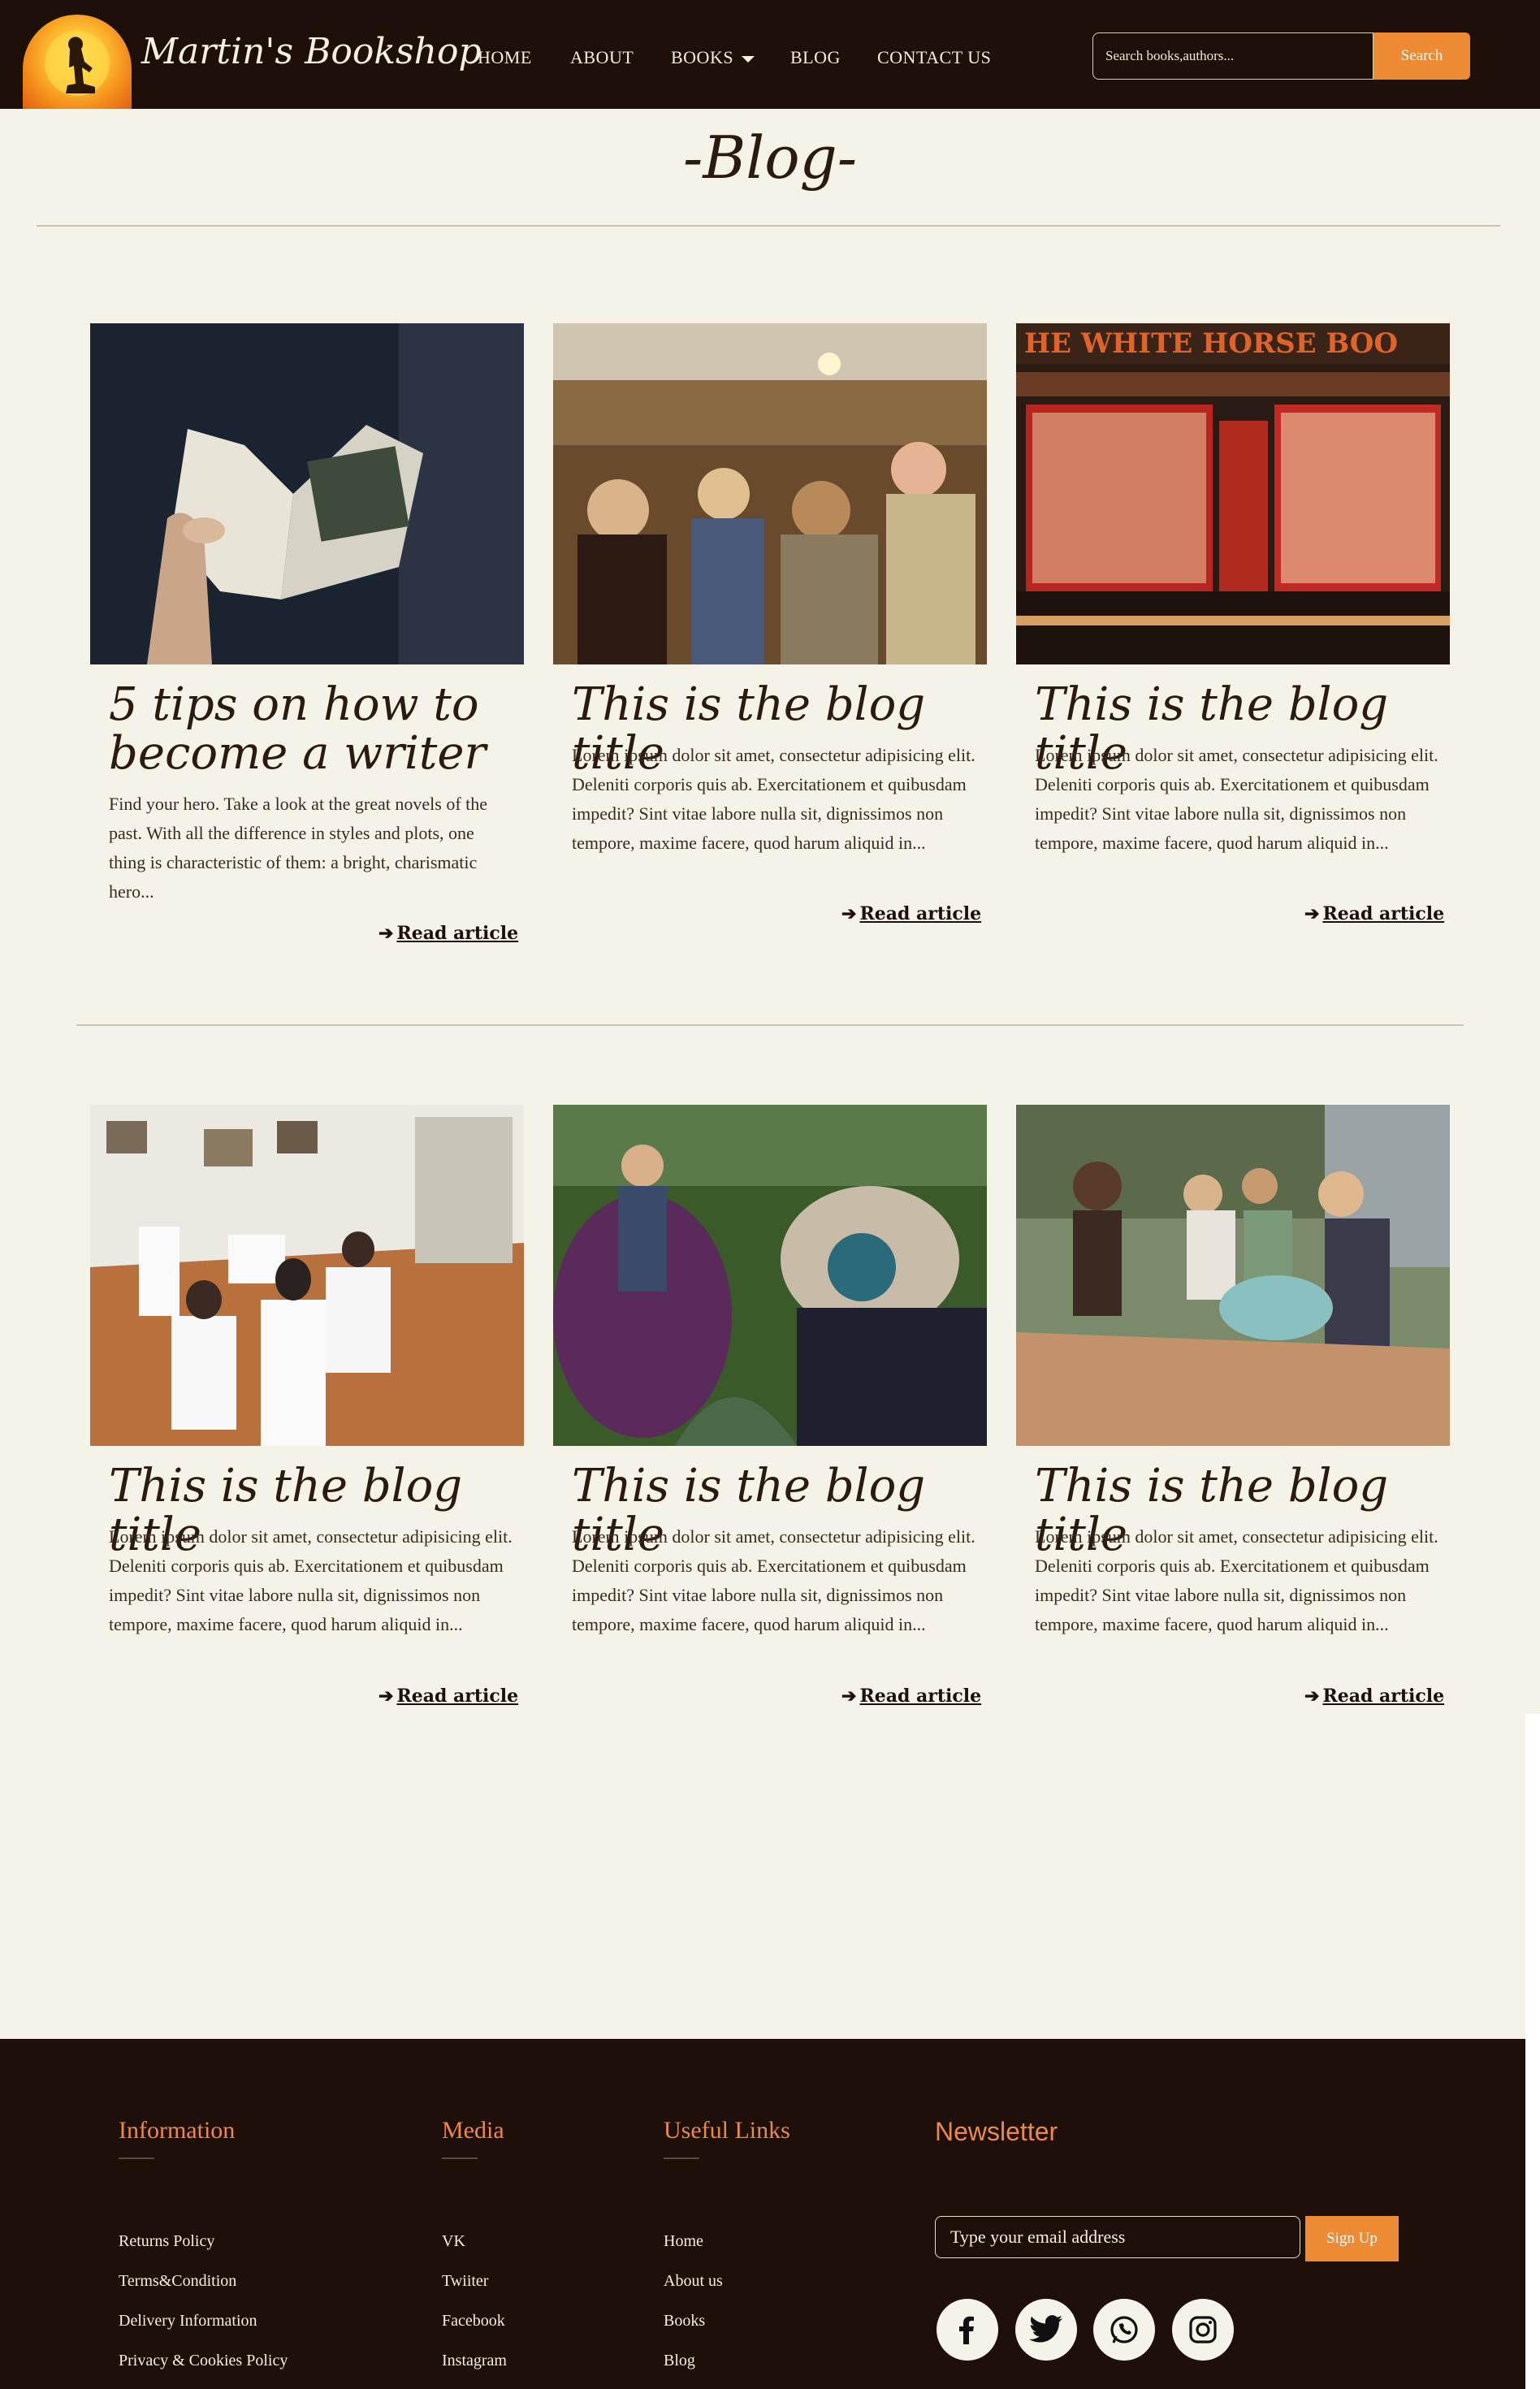 This screenshot has width=1540, height=2389. I want to click on nav-books: BOOKS, so click(713, 58).